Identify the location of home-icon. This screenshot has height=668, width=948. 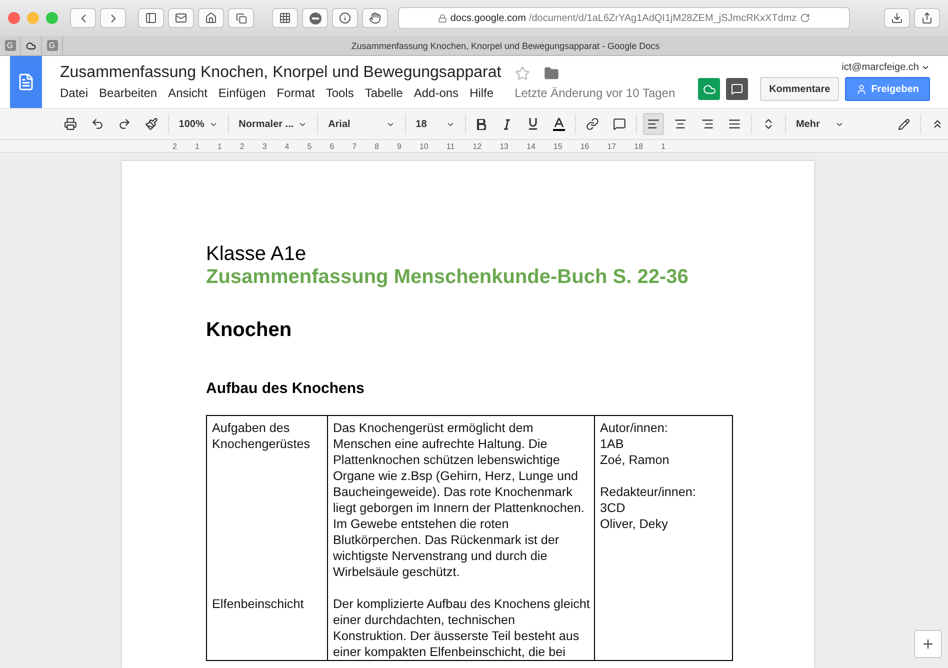
(211, 18).